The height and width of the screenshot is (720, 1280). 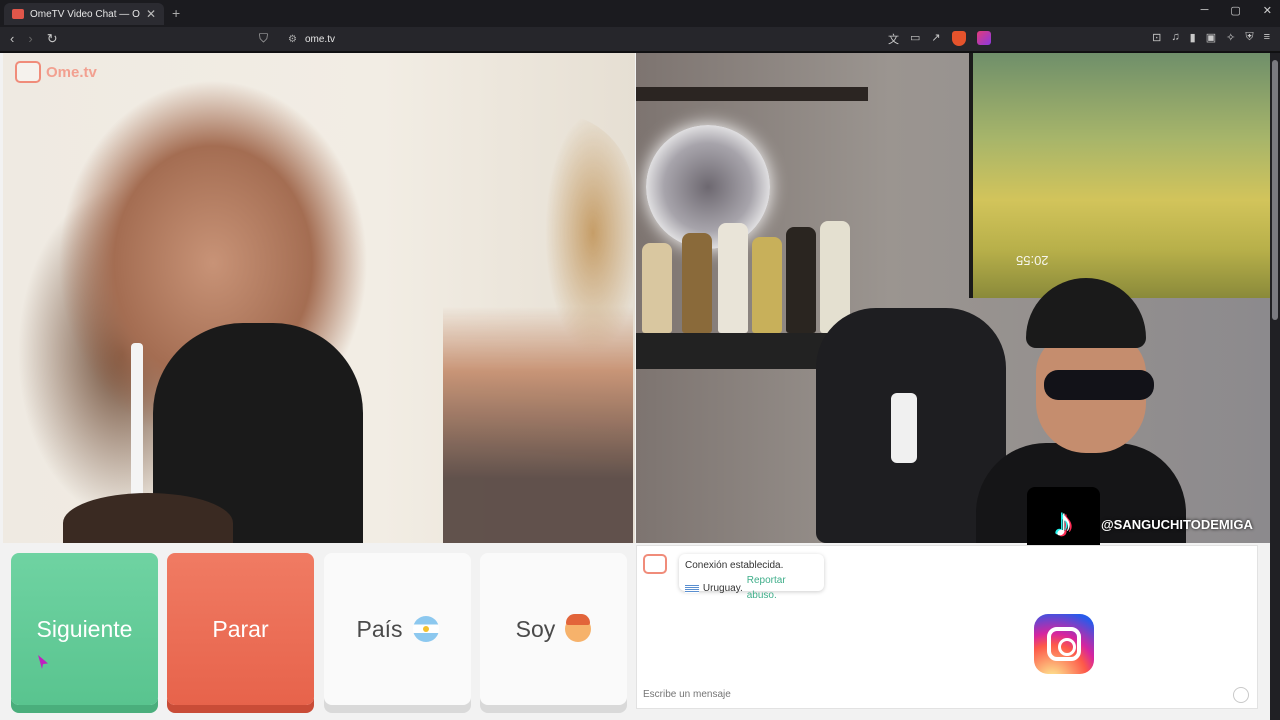 I want to click on chair-stripe, so click(x=904, y=428).